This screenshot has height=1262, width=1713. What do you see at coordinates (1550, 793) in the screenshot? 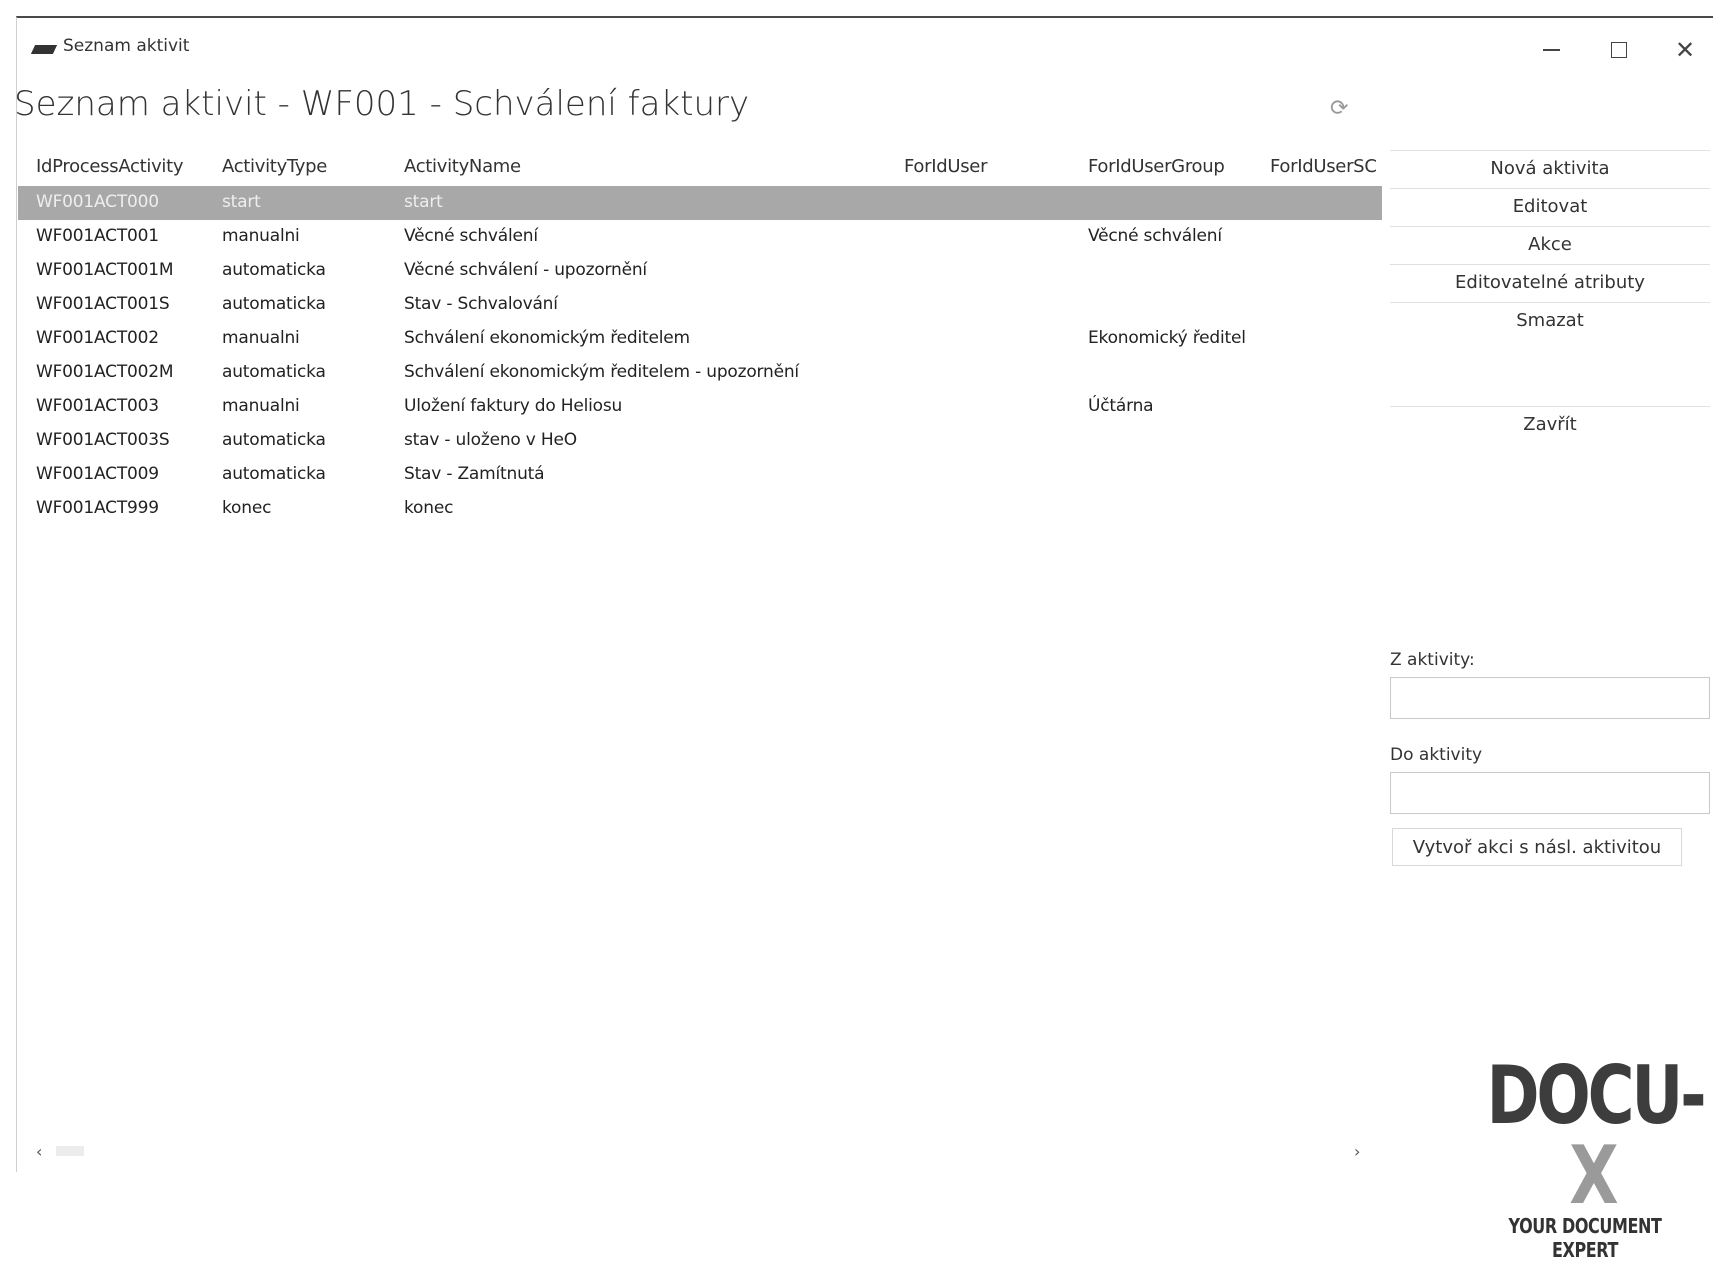
I see `to-activity-input` at bounding box center [1550, 793].